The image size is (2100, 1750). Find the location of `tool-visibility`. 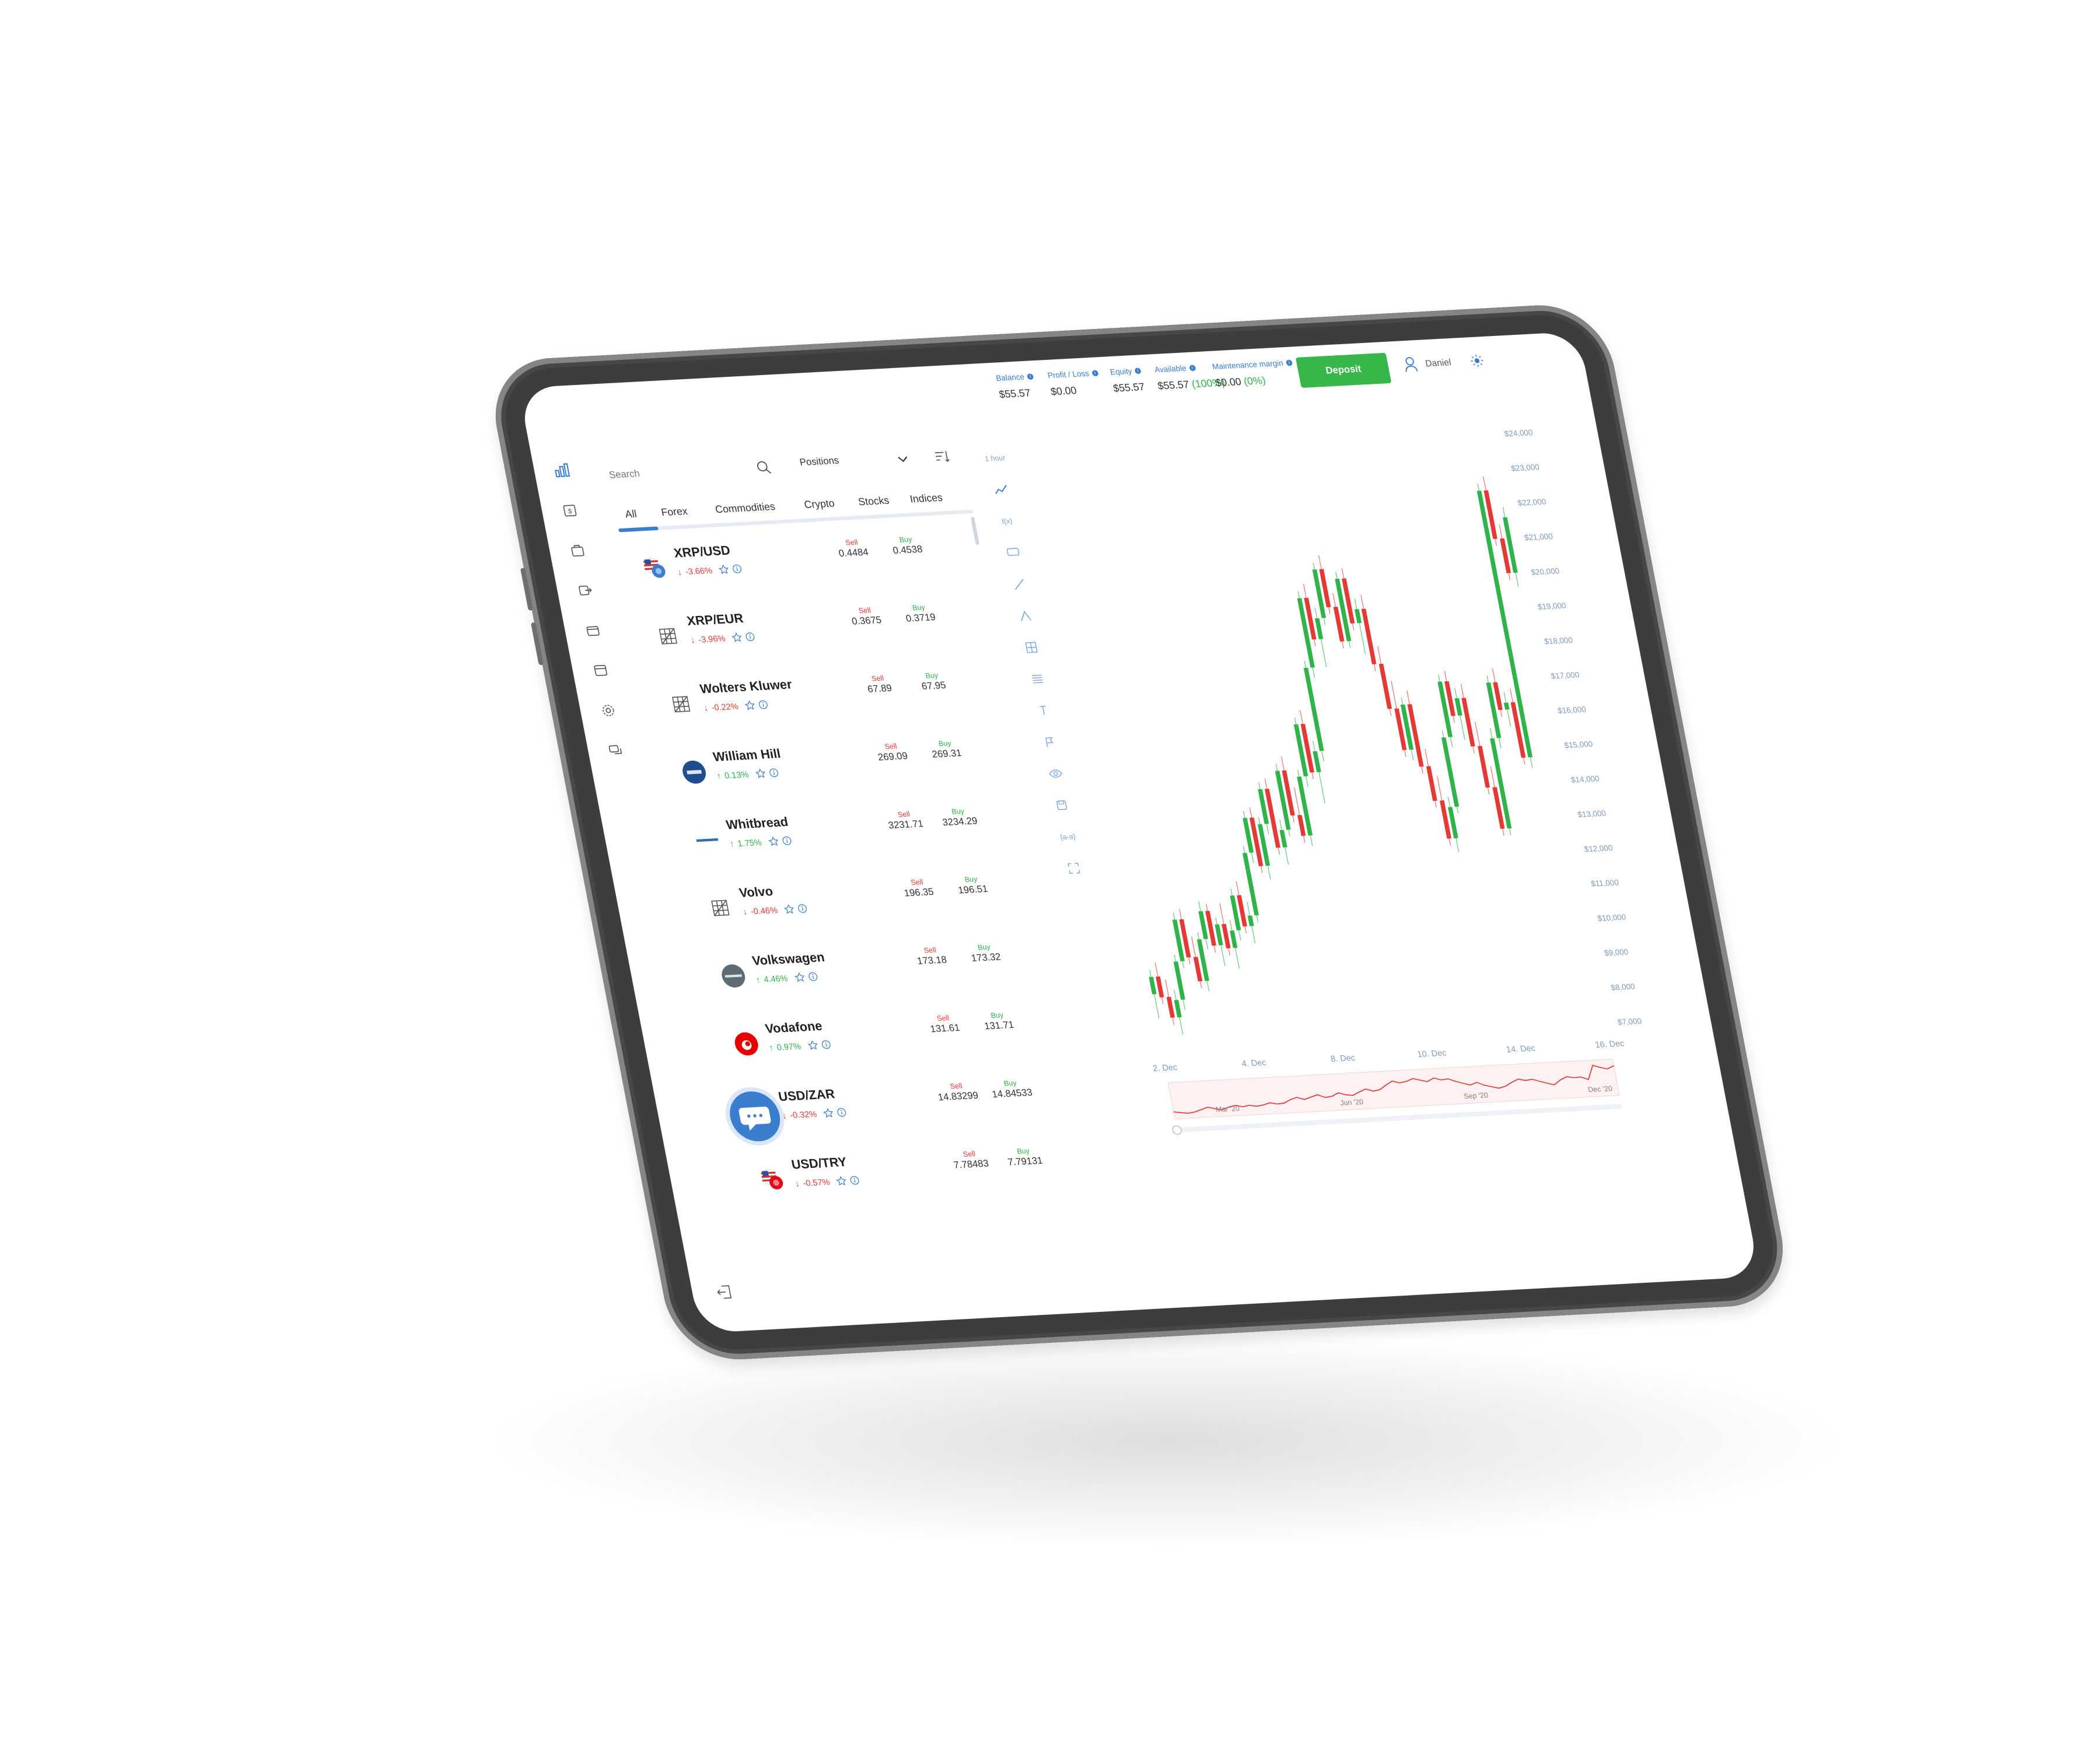

tool-visibility is located at coordinates (1055, 773).